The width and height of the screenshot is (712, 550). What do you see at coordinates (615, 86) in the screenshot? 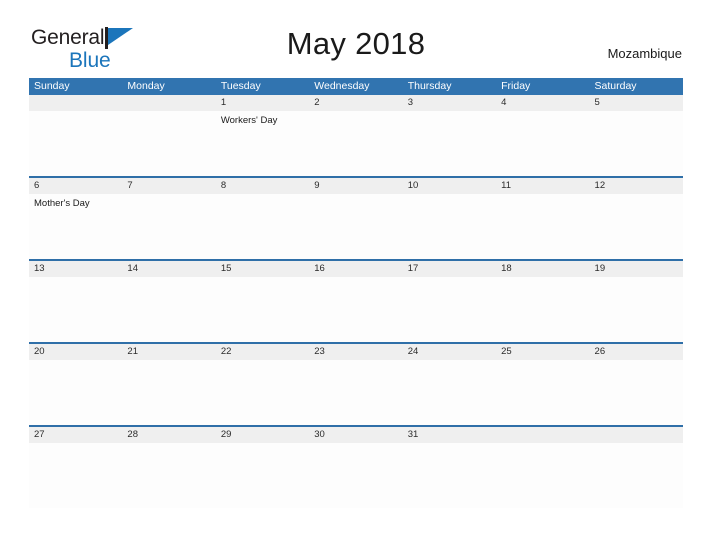
I see `weekday-saturday: Saturday` at bounding box center [615, 86].